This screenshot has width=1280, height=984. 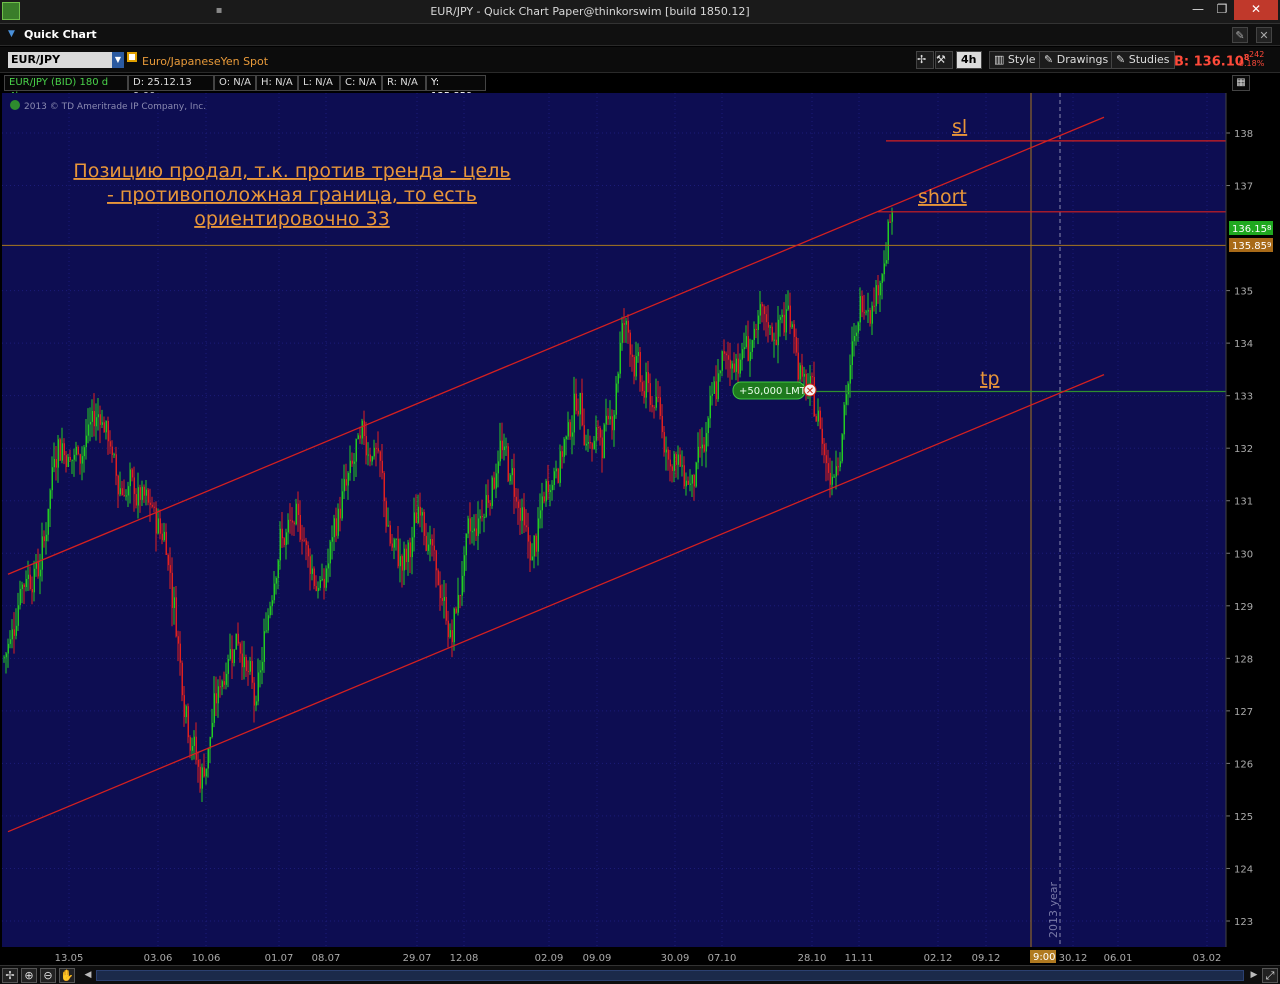 What do you see at coordinates (1256, 10) in the screenshot?
I see `close-button: ✕` at bounding box center [1256, 10].